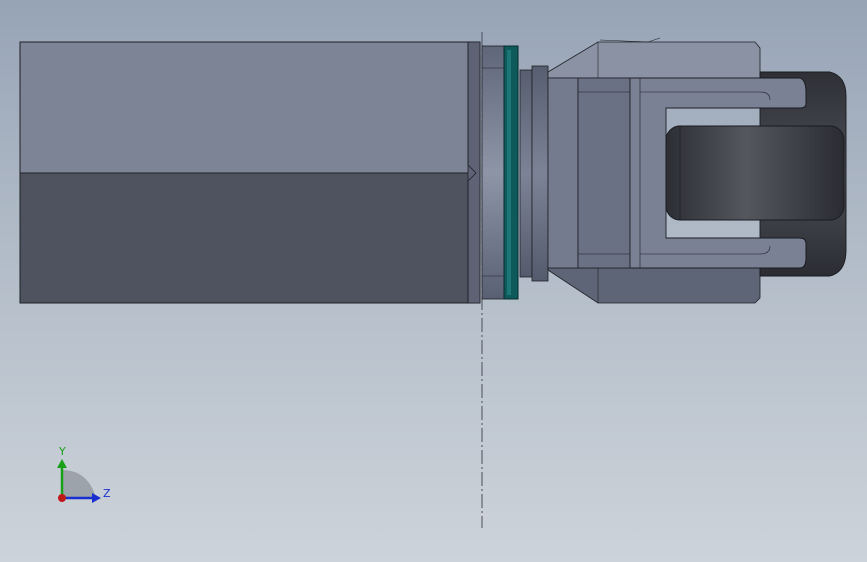 The height and width of the screenshot is (562, 867). What do you see at coordinates (62, 451) in the screenshot?
I see `triad-y-label: Y` at bounding box center [62, 451].